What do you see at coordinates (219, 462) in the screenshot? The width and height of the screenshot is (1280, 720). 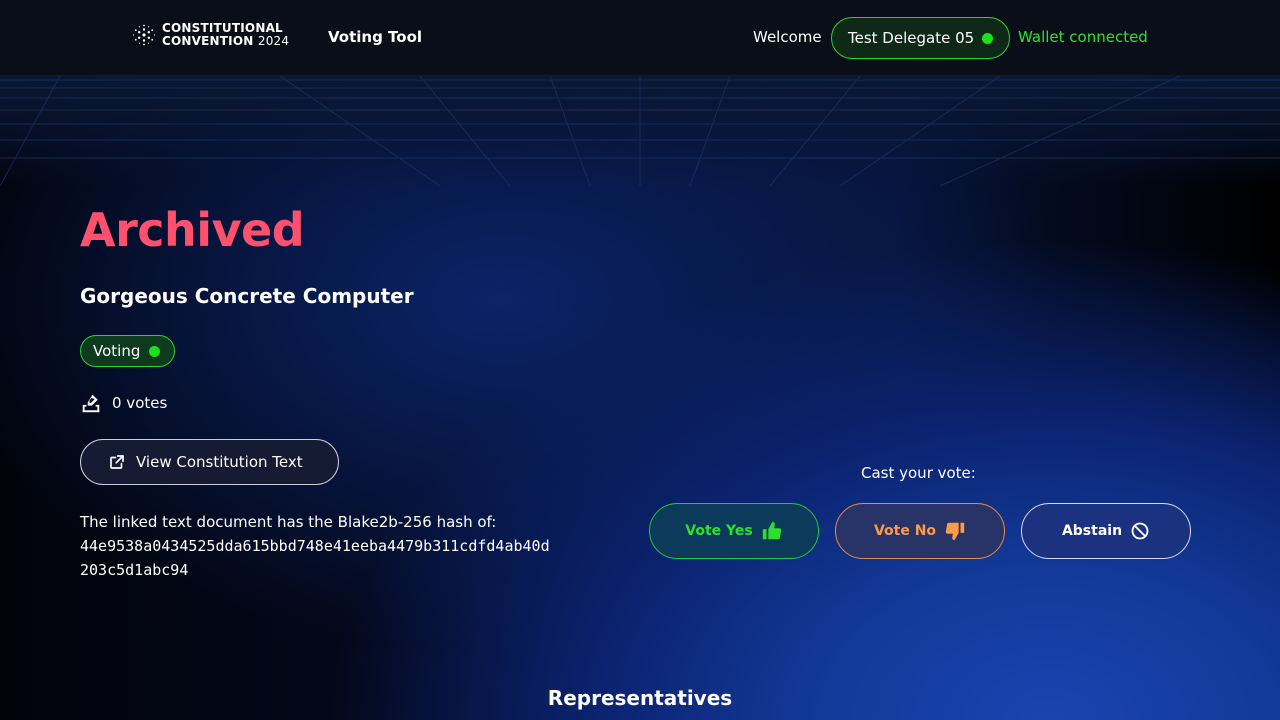 I see `view-constitution-label: View Constitution Text` at bounding box center [219, 462].